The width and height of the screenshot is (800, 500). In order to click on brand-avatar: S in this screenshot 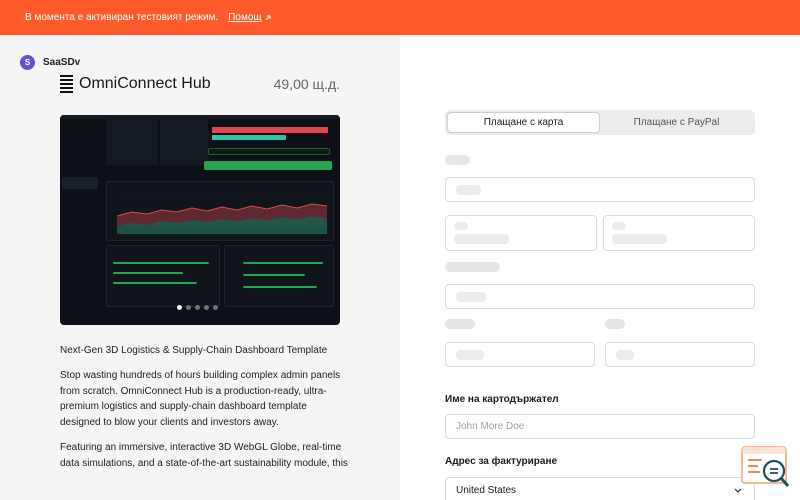, I will do `click(27, 62)`.